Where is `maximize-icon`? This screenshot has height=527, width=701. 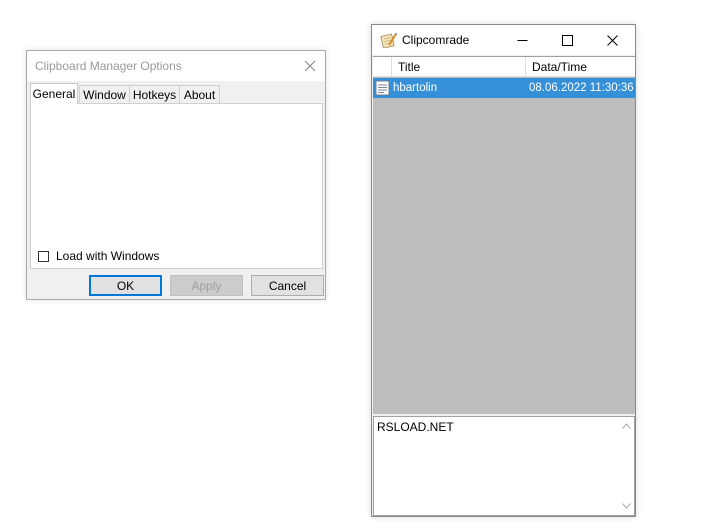 maximize-icon is located at coordinates (567, 40).